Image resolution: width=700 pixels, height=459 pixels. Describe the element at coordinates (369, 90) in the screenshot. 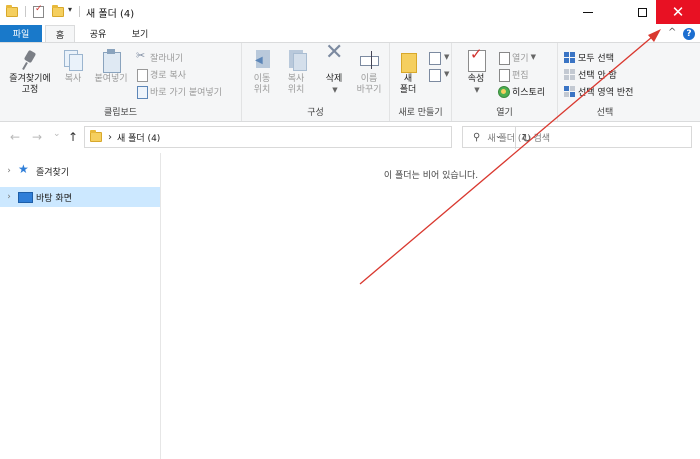

I see `rename-label-line2: 바꾸기` at that location.